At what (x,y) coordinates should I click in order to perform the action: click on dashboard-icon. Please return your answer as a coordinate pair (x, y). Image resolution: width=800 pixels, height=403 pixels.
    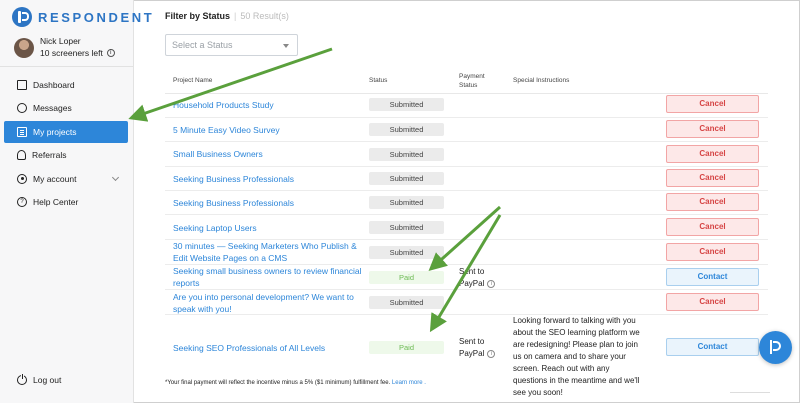
    Looking at the image, I should click on (22, 85).